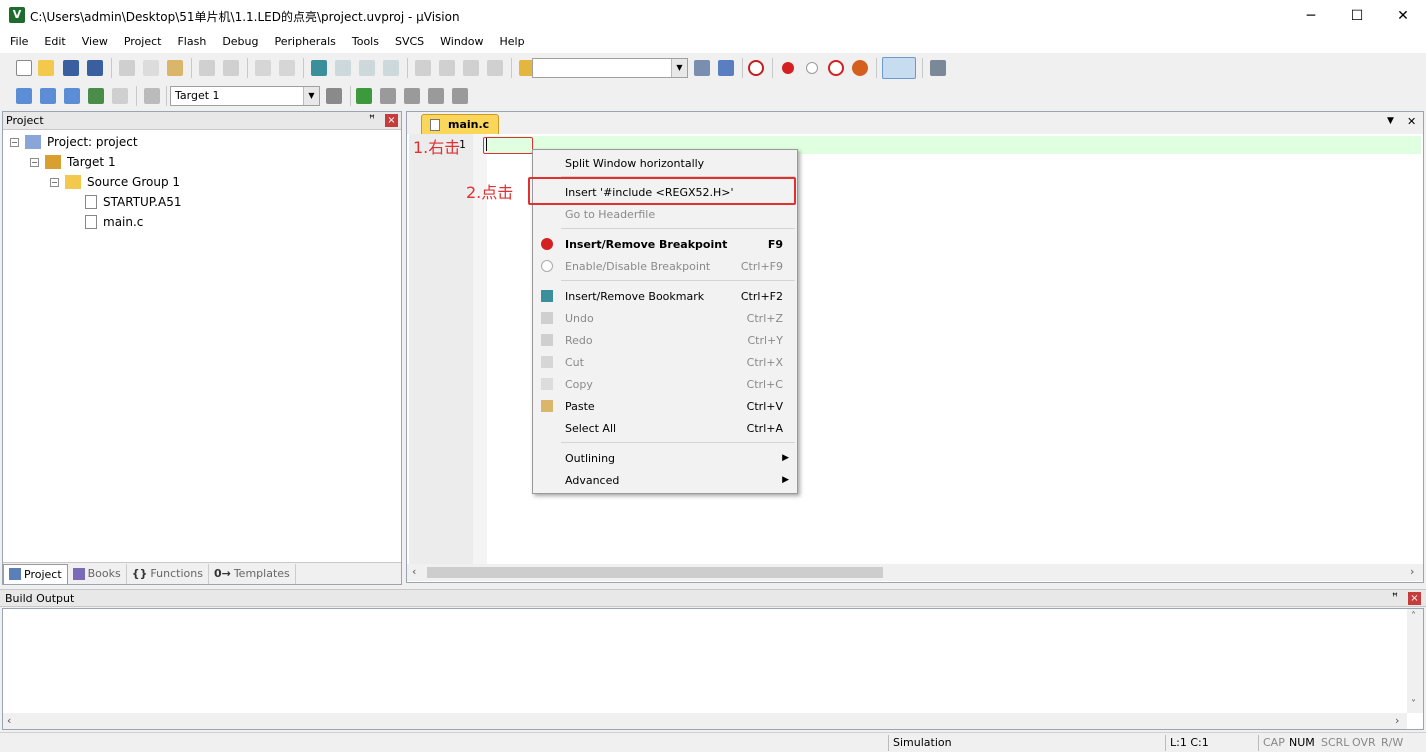  What do you see at coordinates (252, 573) in the screenshot?
I see `tab-templates: 0→ Templates` at bounding box center [252, 573].